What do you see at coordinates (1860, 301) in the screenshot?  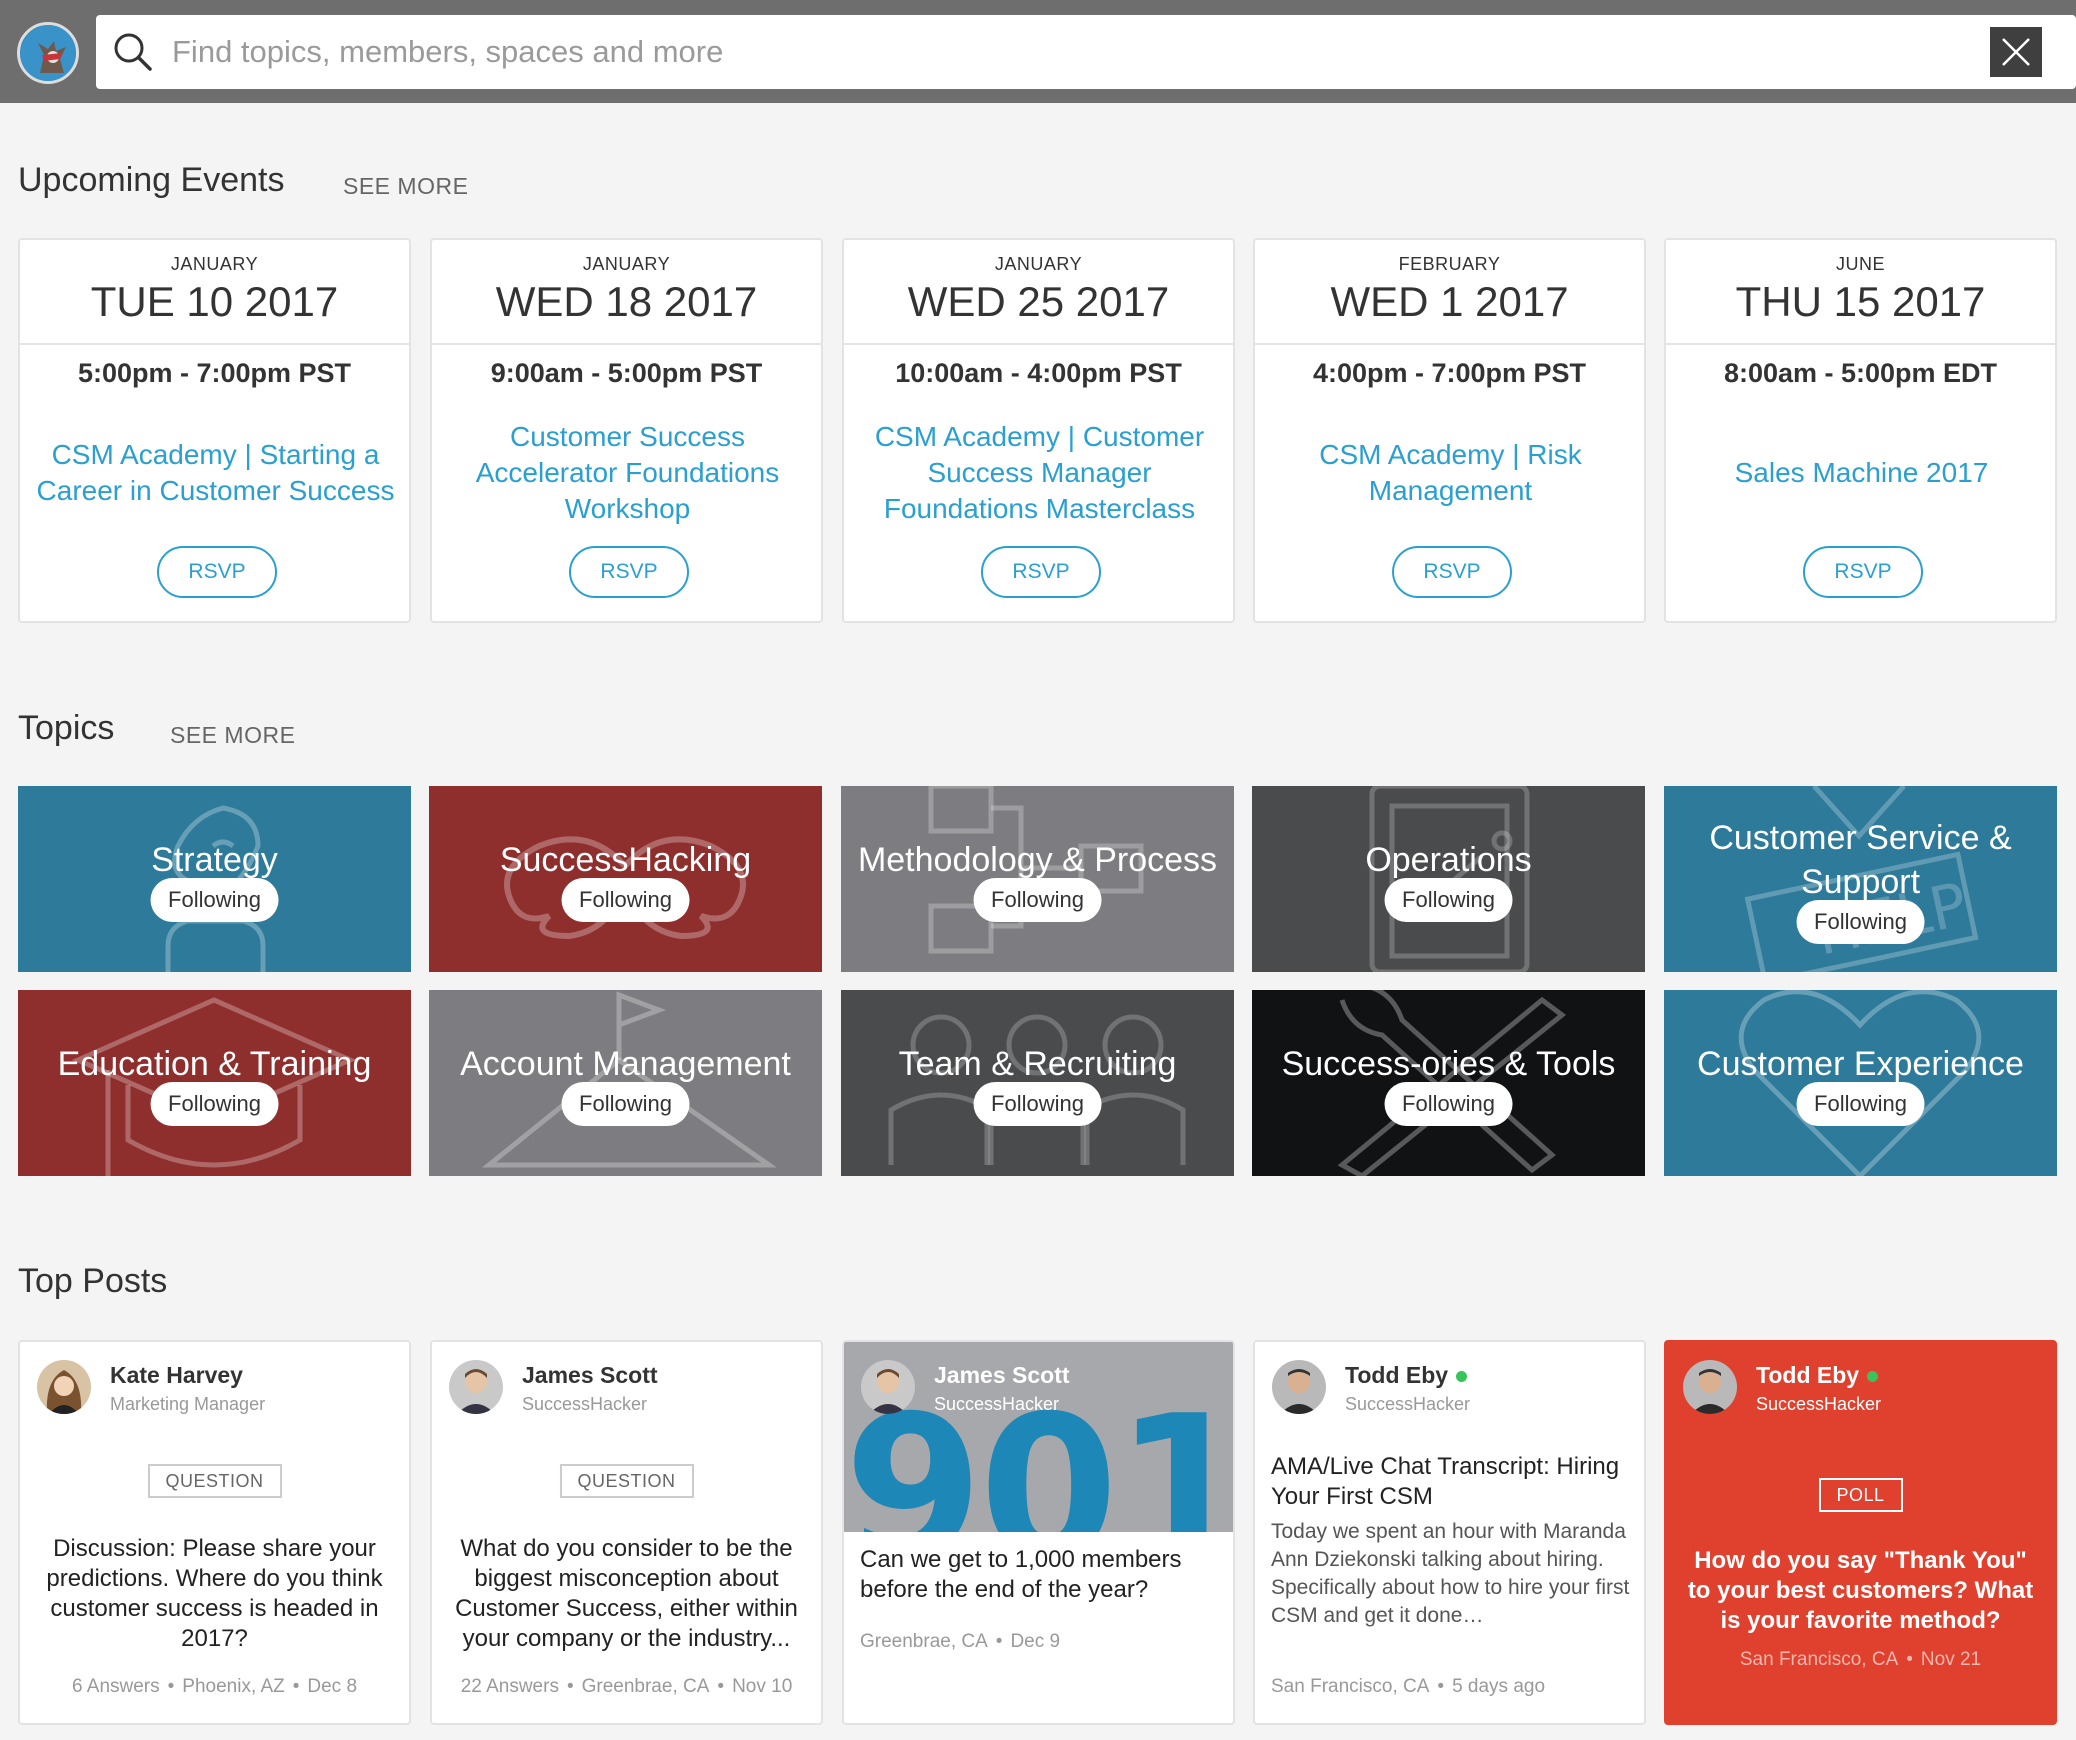 I see `event-date: THU 15 2017` at bounding box center [1860, 301].